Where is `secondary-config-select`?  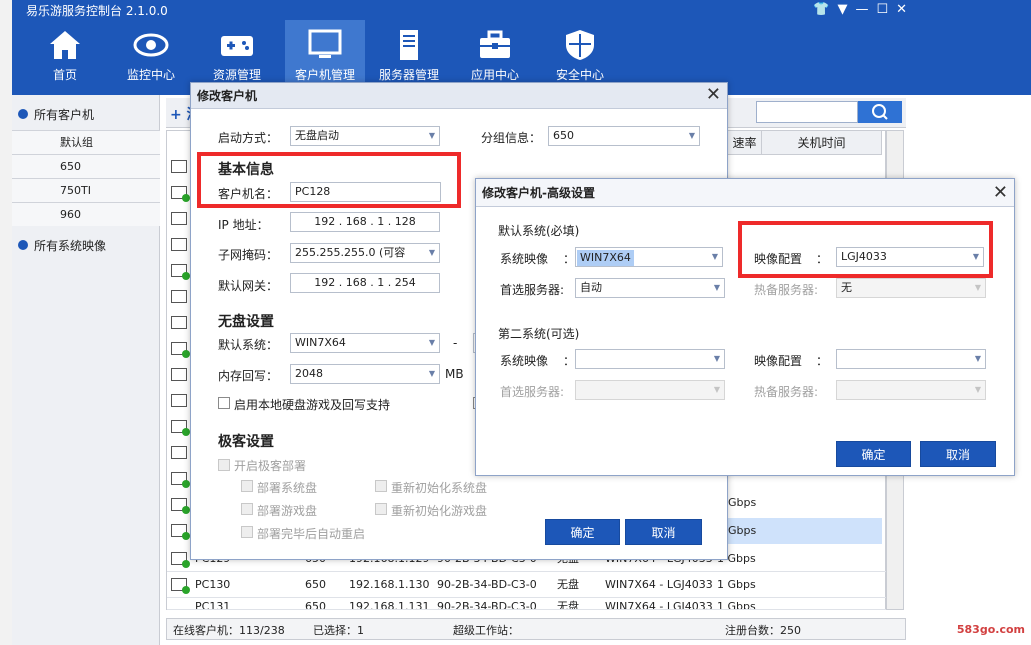
secondary-config-select is located at coordinates (911, 359).